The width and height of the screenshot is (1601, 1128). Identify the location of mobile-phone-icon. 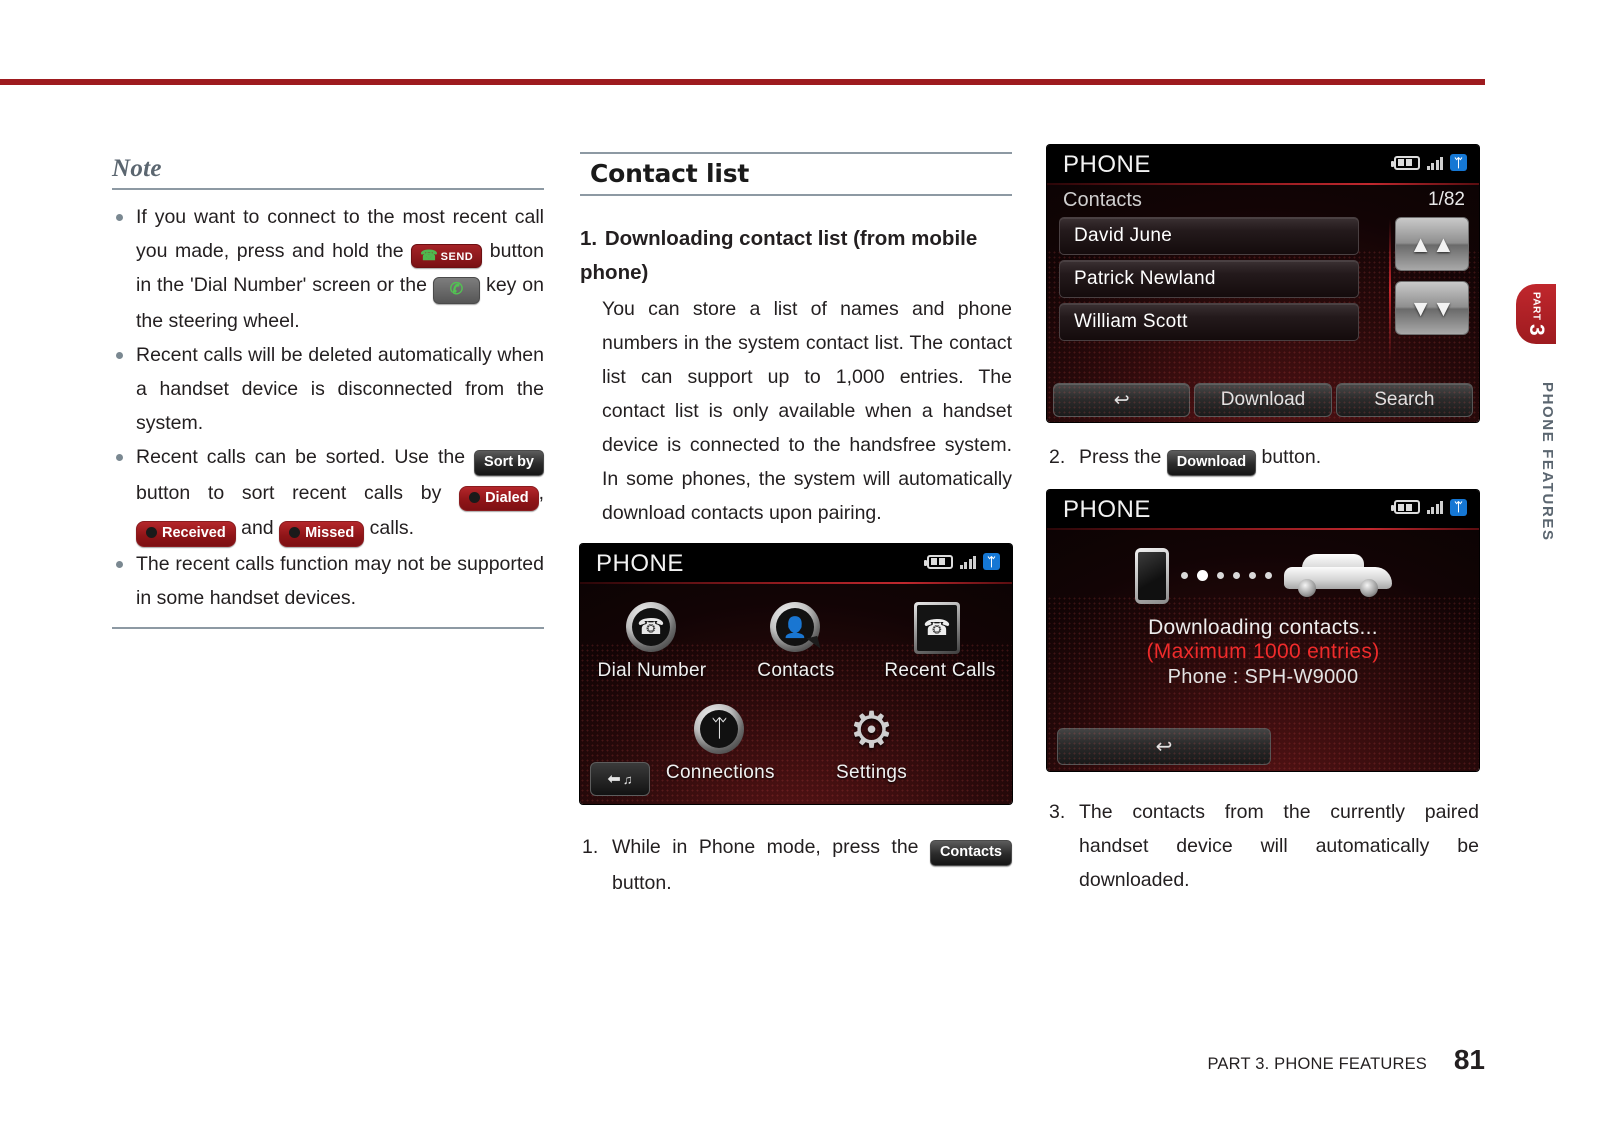
(1151, 575).